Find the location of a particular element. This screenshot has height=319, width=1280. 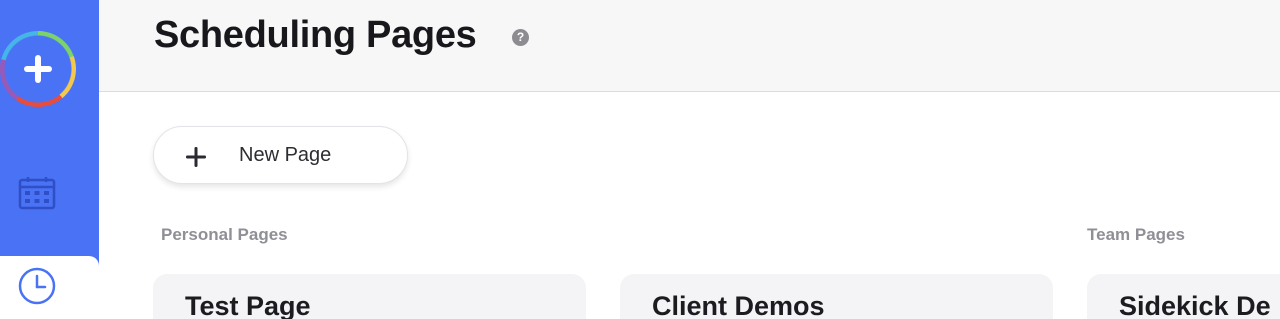

scheduling-page-card: Test Page is located at coordinates (369, 296).